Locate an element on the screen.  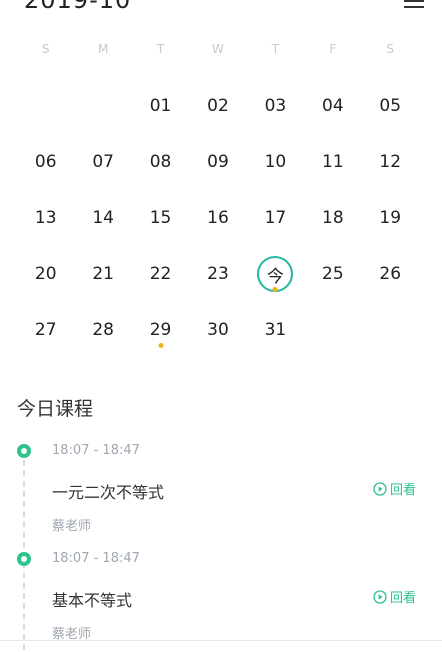
calendar-day: 13 is located at coordinates (45, 218).